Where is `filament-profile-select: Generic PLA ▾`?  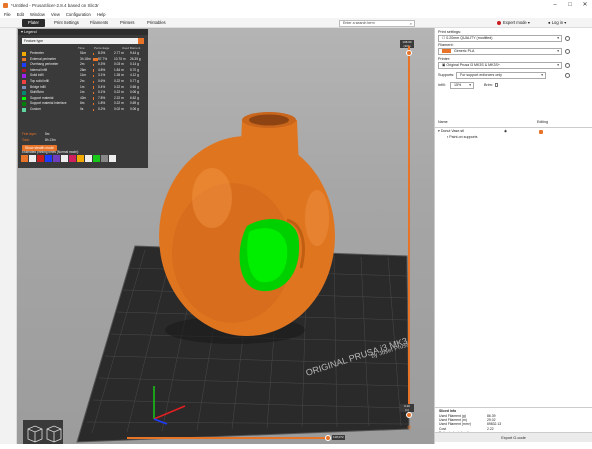 filament-profile-select: Generic PLA ▾ is located at coordinates (500, 51).